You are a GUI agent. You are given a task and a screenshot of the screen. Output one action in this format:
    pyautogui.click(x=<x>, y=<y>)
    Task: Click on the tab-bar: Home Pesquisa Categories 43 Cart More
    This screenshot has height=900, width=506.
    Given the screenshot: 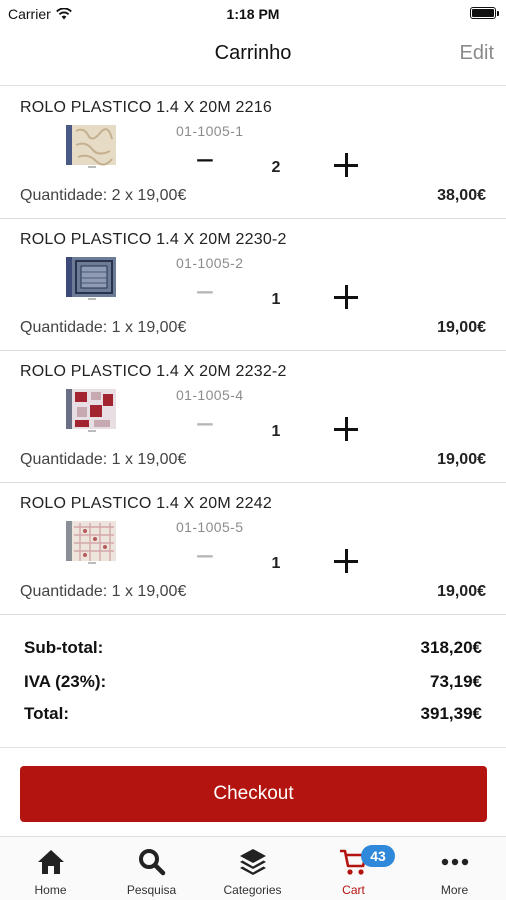 What is the action you would take?
    pyautogui.click(x=253, y=868)
    